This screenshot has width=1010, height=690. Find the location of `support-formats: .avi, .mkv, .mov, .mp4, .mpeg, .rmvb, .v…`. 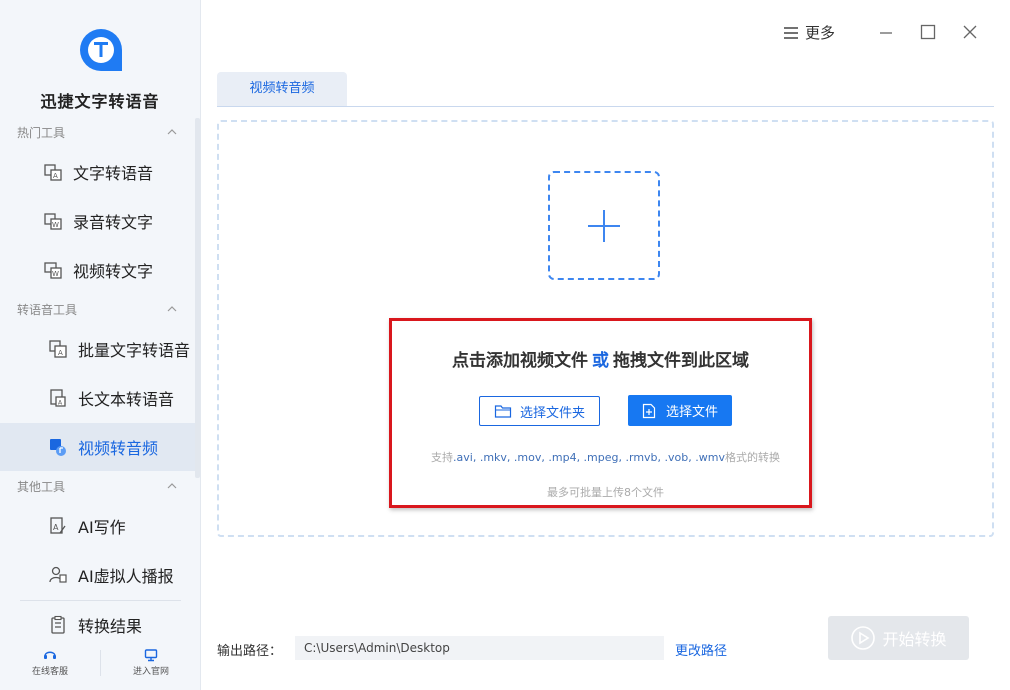

support-formats: .avi, .mkv, .mov, .mp4, .mpeg, .rmvb, .v… is located at coordinates (589, 457).